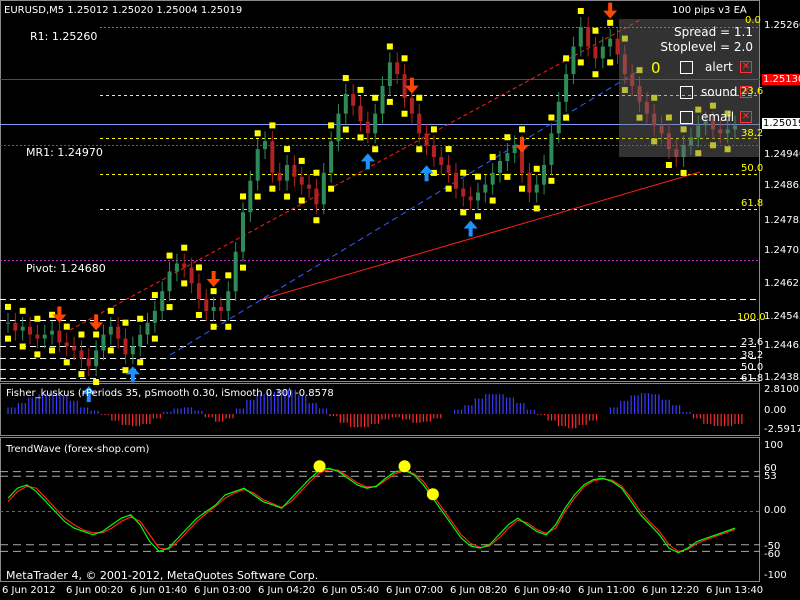 This screenshot has width=800, height=600. I want to click on email-close-icon: ✕, so click(746, 117).